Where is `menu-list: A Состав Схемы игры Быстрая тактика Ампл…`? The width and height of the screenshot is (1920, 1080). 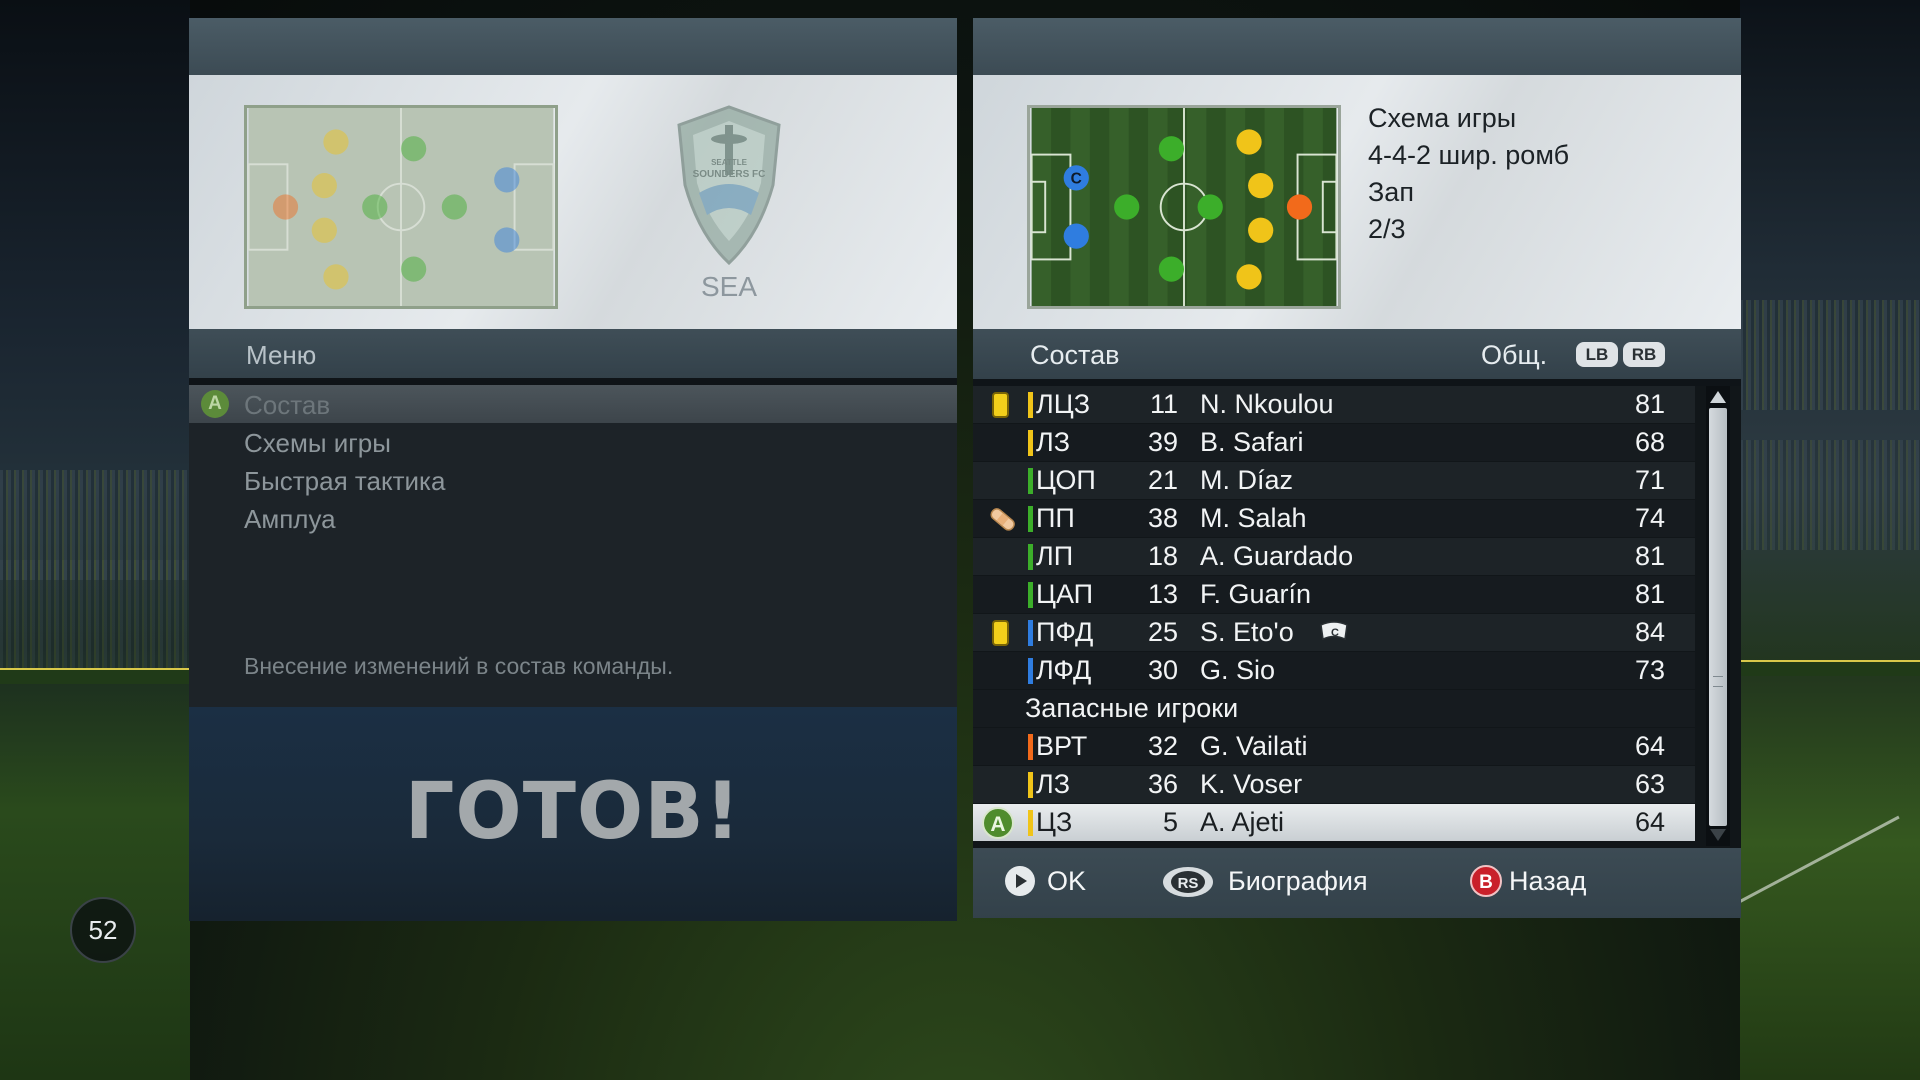 menu-list: A Состав Схемы игры Быстрая тактика Ампл… is located at coordinates (573, 546).